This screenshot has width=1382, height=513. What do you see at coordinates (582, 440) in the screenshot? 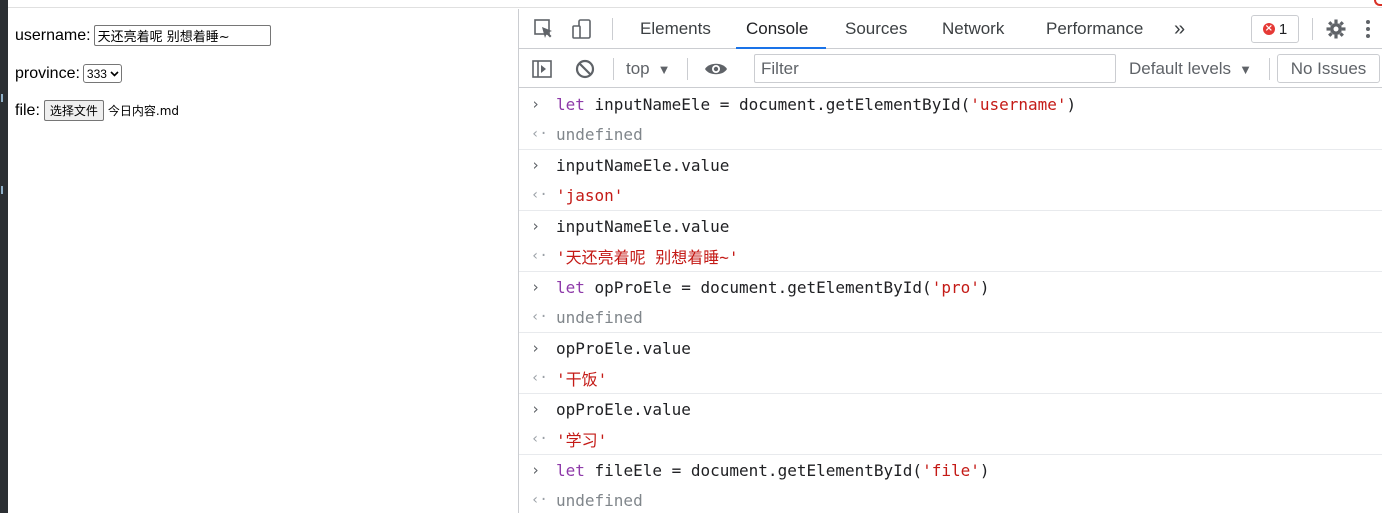
I see `console-result-value: '学习'` at bounding box center [582, 440].